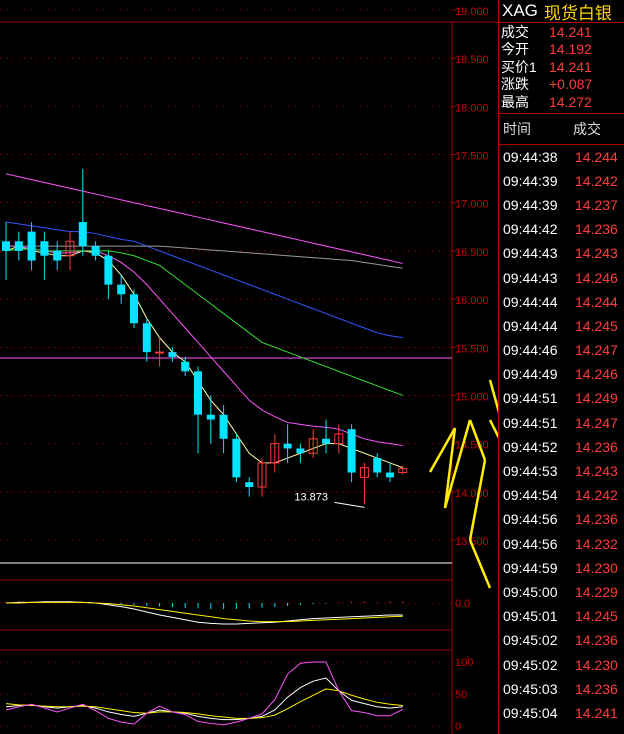 Image resolution: width=624 pixels, height=734 pixels. What do you see at coordinates (472, 12) in the screenshot?
I see `y-tick-label: 19.000` at bounding box center [472, 12].